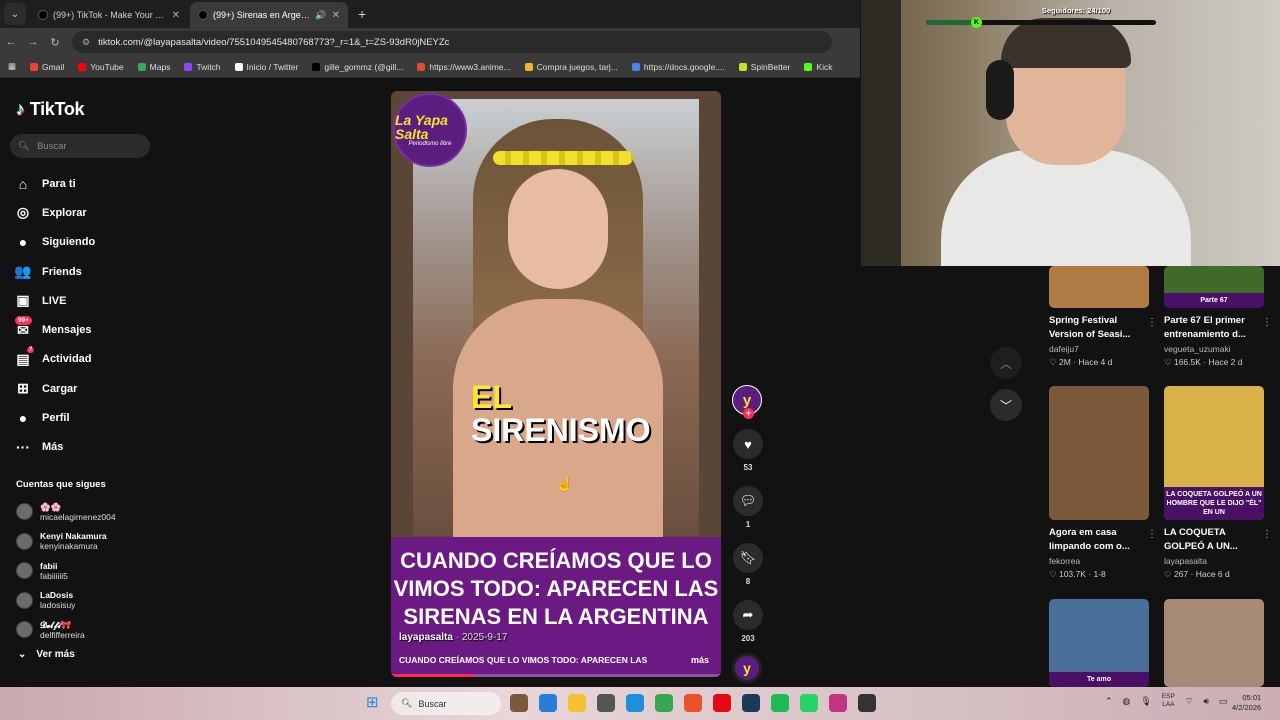  Describe the element at coordinates (88, 601) in the screenshot. I see `following-account: LaDosis ladosisuy` at that location.